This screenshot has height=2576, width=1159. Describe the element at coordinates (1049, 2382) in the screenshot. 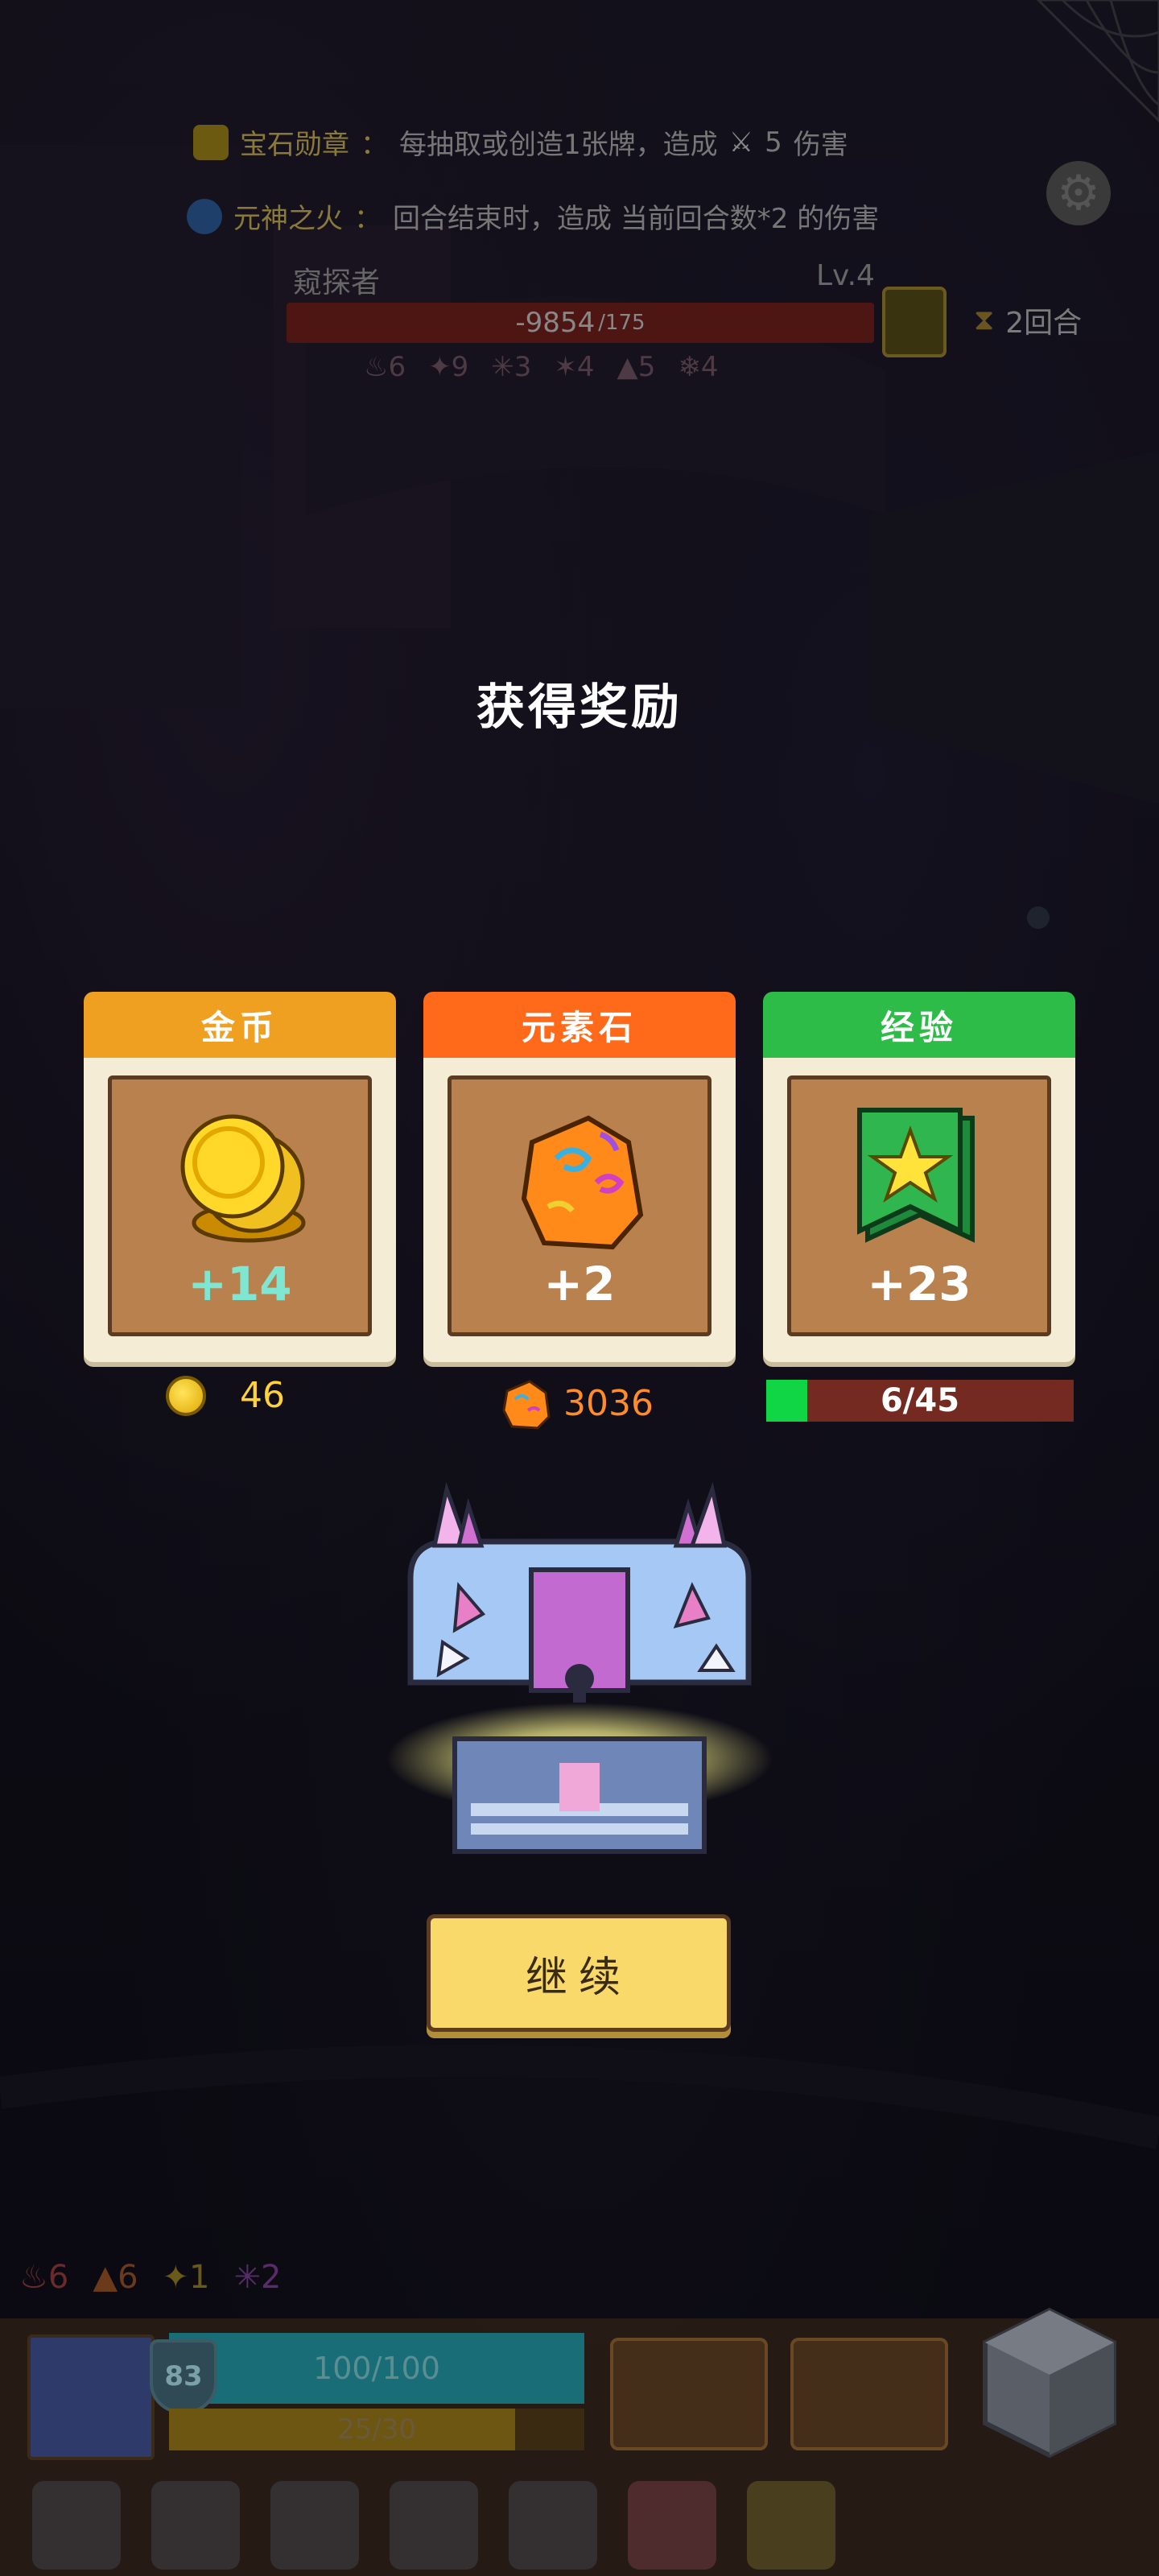

I see `dice-icon` at that location.